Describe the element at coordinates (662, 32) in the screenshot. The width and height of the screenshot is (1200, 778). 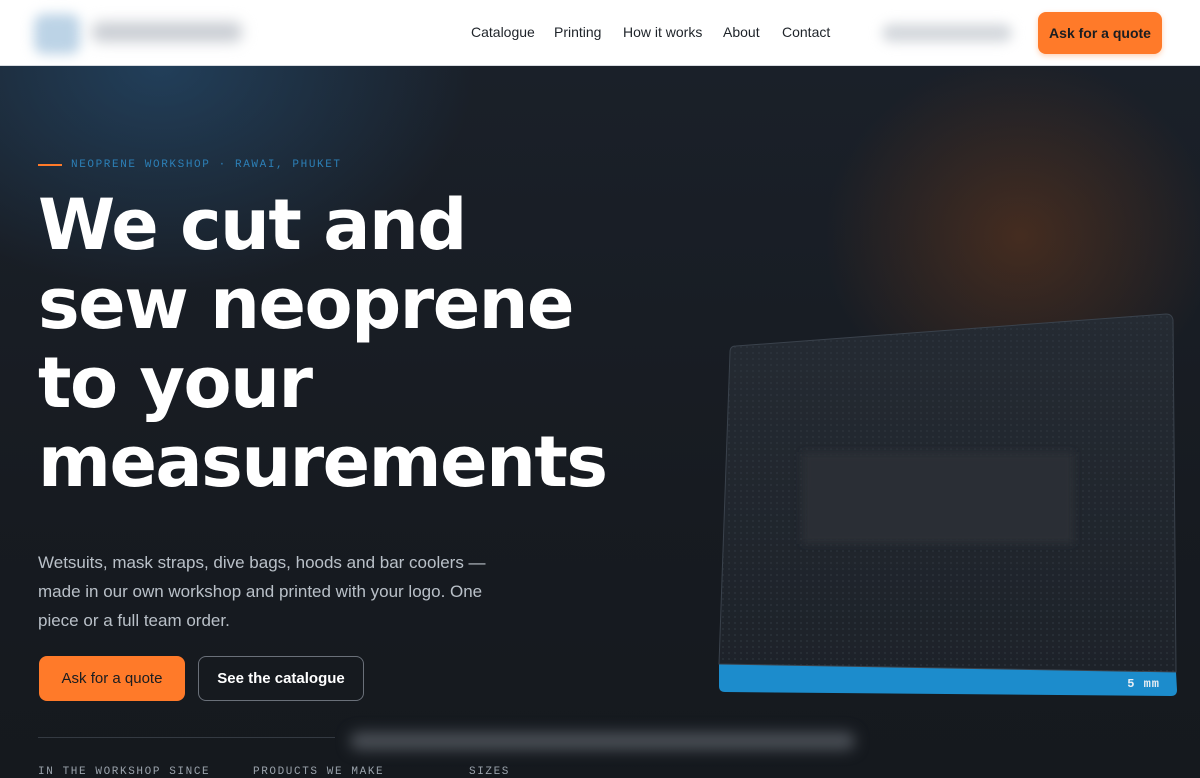
I see `nav-how-it-works: How it works` at that location.